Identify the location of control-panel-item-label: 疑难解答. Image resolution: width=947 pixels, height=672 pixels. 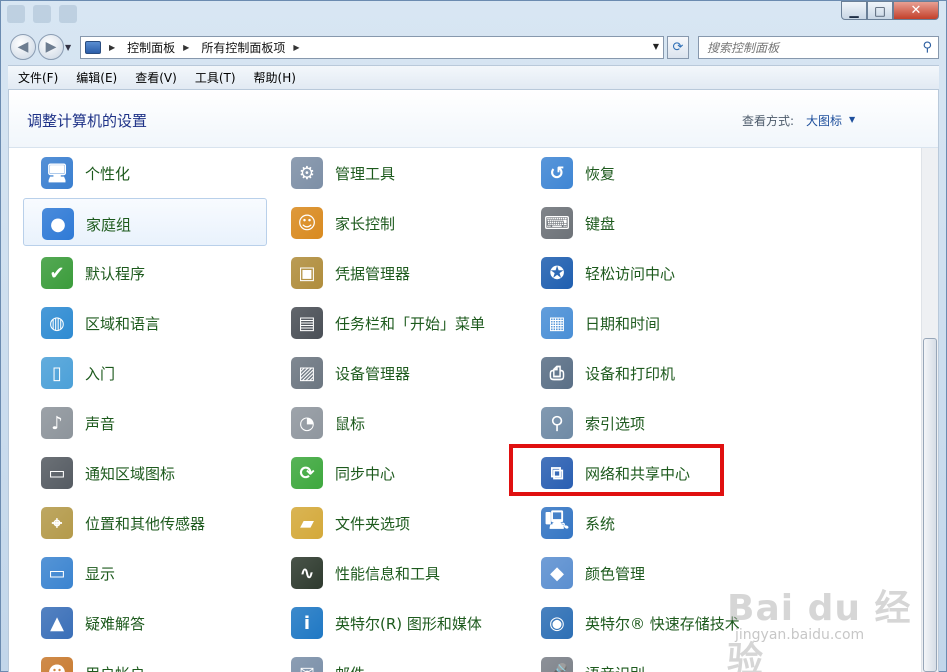
(115, 623).